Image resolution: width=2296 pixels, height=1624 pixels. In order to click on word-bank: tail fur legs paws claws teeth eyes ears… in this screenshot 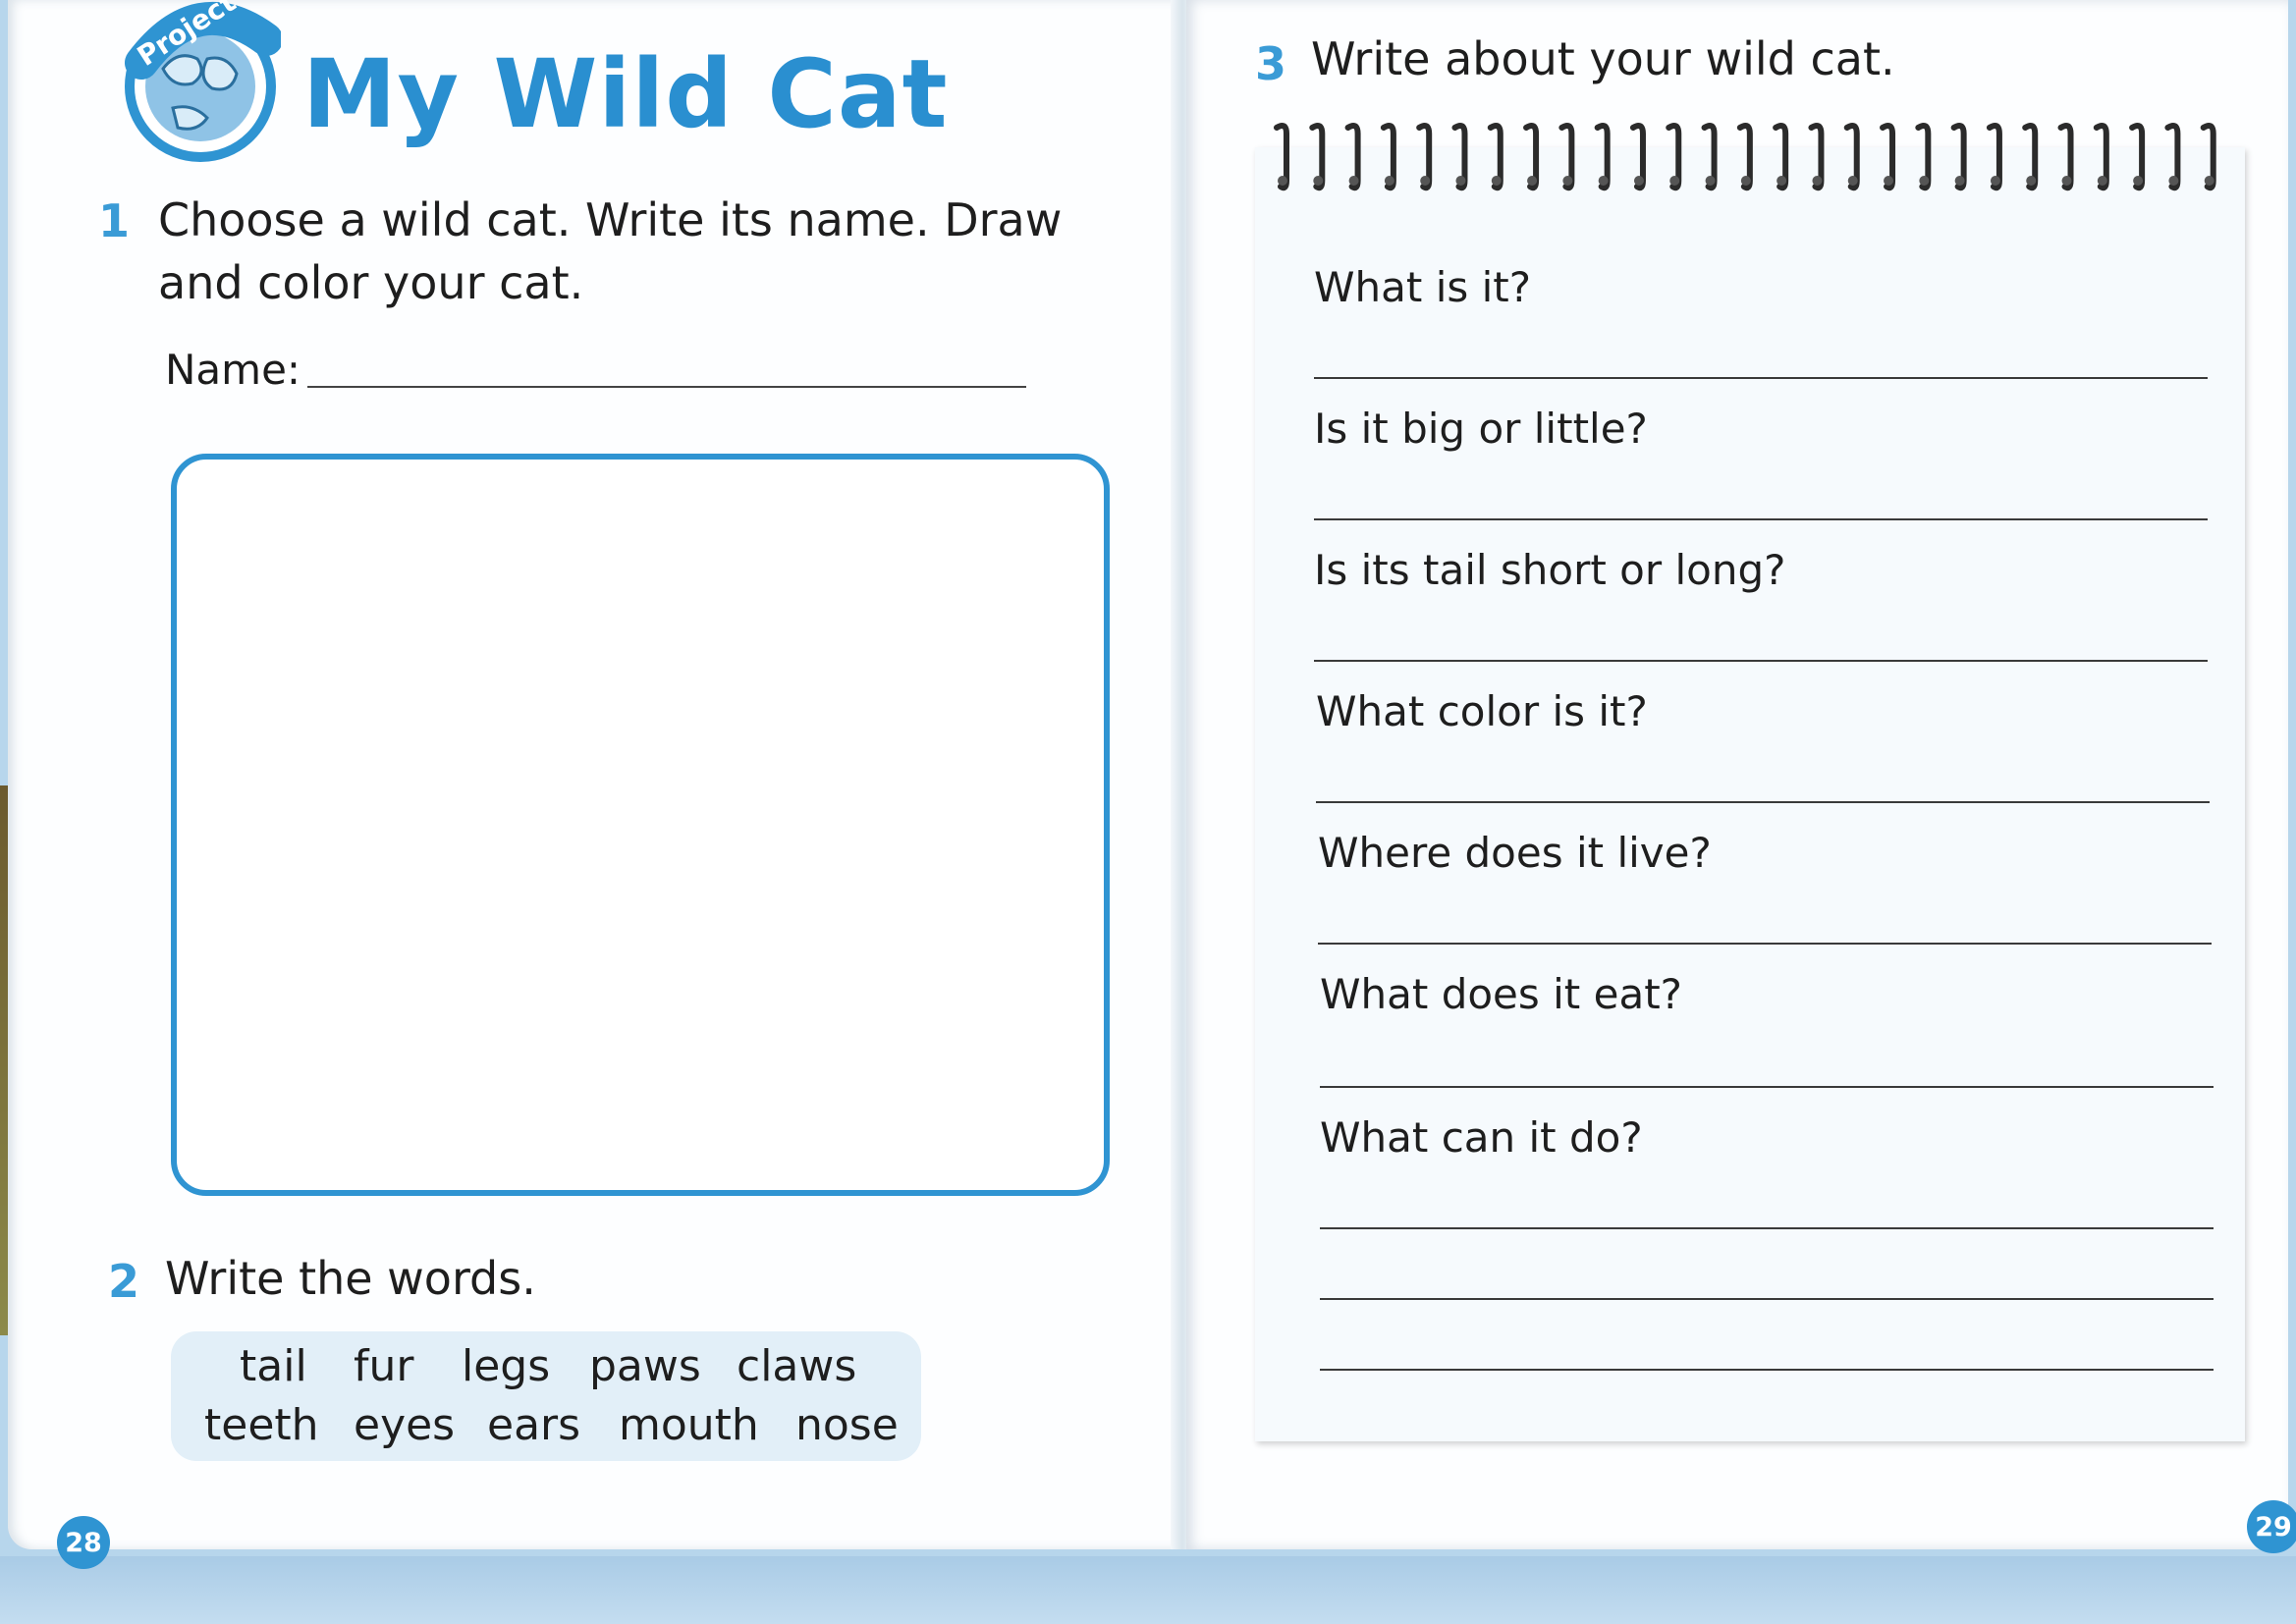, I will do `click(546, 1396)`.